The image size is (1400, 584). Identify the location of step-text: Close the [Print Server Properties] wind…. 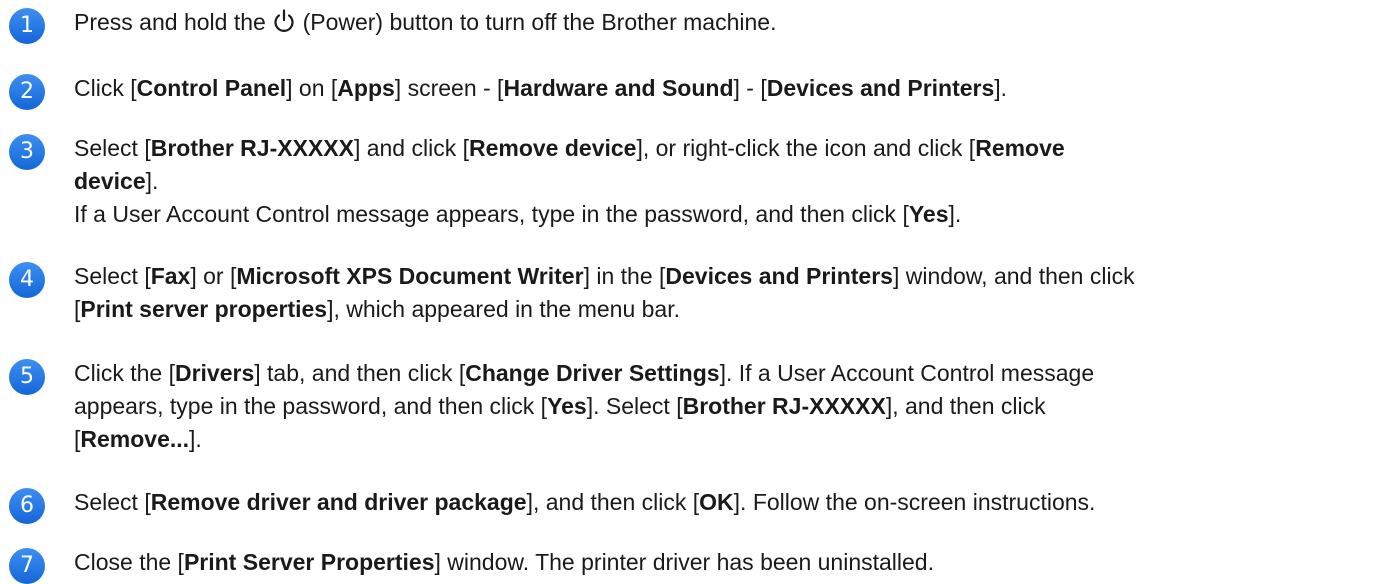
(731, 562).